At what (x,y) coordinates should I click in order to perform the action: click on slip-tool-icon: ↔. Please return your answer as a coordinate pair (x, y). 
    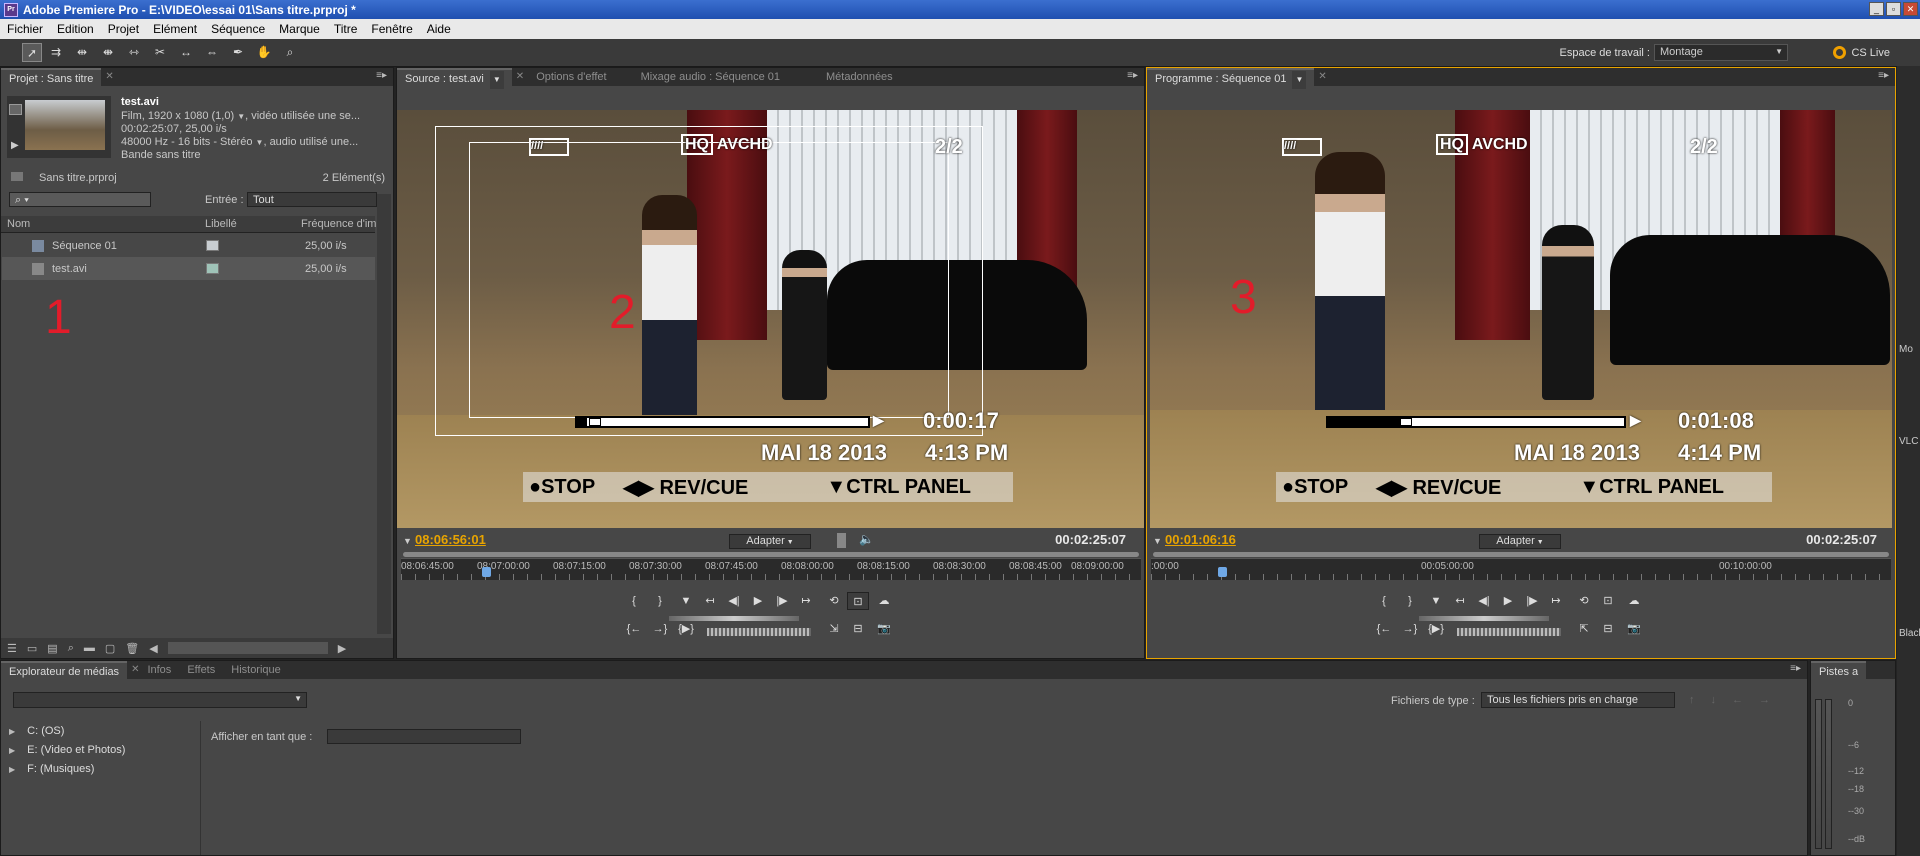
    Looking at the image, I should click on (186, 52).